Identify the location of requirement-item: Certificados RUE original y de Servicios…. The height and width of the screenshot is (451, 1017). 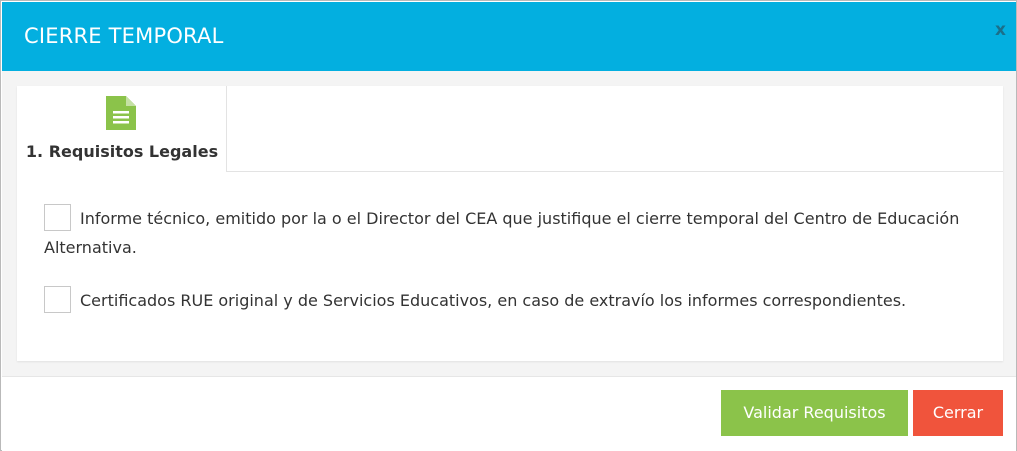
(514, 300).